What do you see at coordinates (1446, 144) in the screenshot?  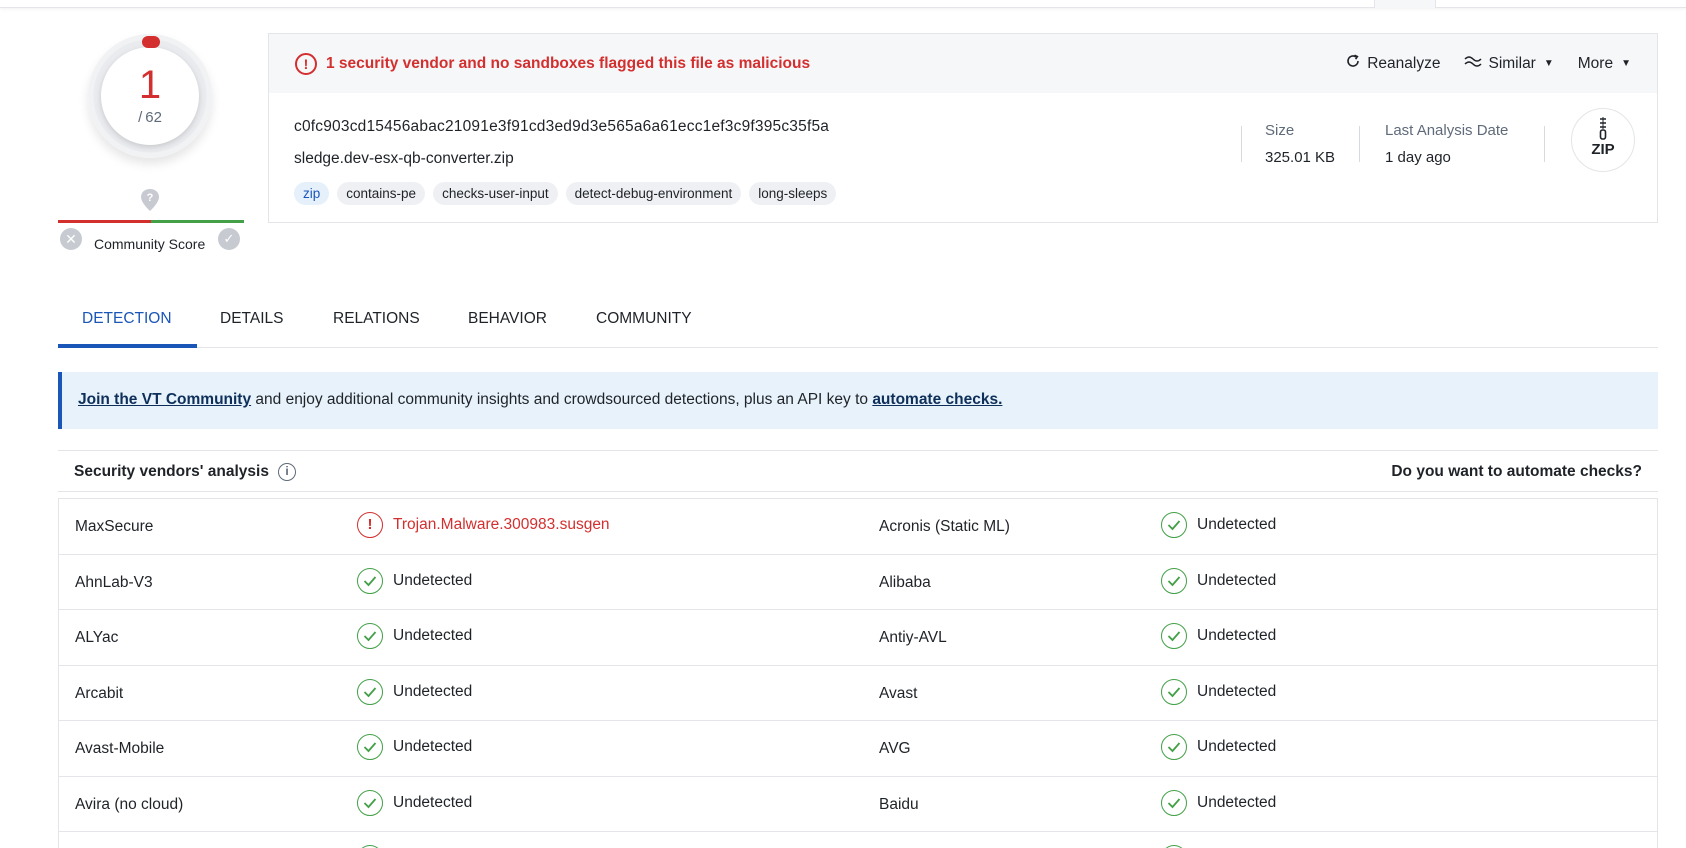 I see `last-analysis-date: Last Analysis Date 1 day ago` at bounding box center [1446, 144].